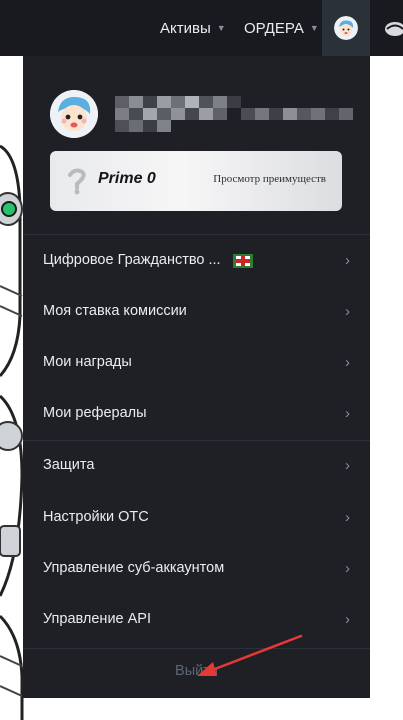 This screenshot has width=403, height=720. I want to click on user-avatar-button, so click(346, 28).